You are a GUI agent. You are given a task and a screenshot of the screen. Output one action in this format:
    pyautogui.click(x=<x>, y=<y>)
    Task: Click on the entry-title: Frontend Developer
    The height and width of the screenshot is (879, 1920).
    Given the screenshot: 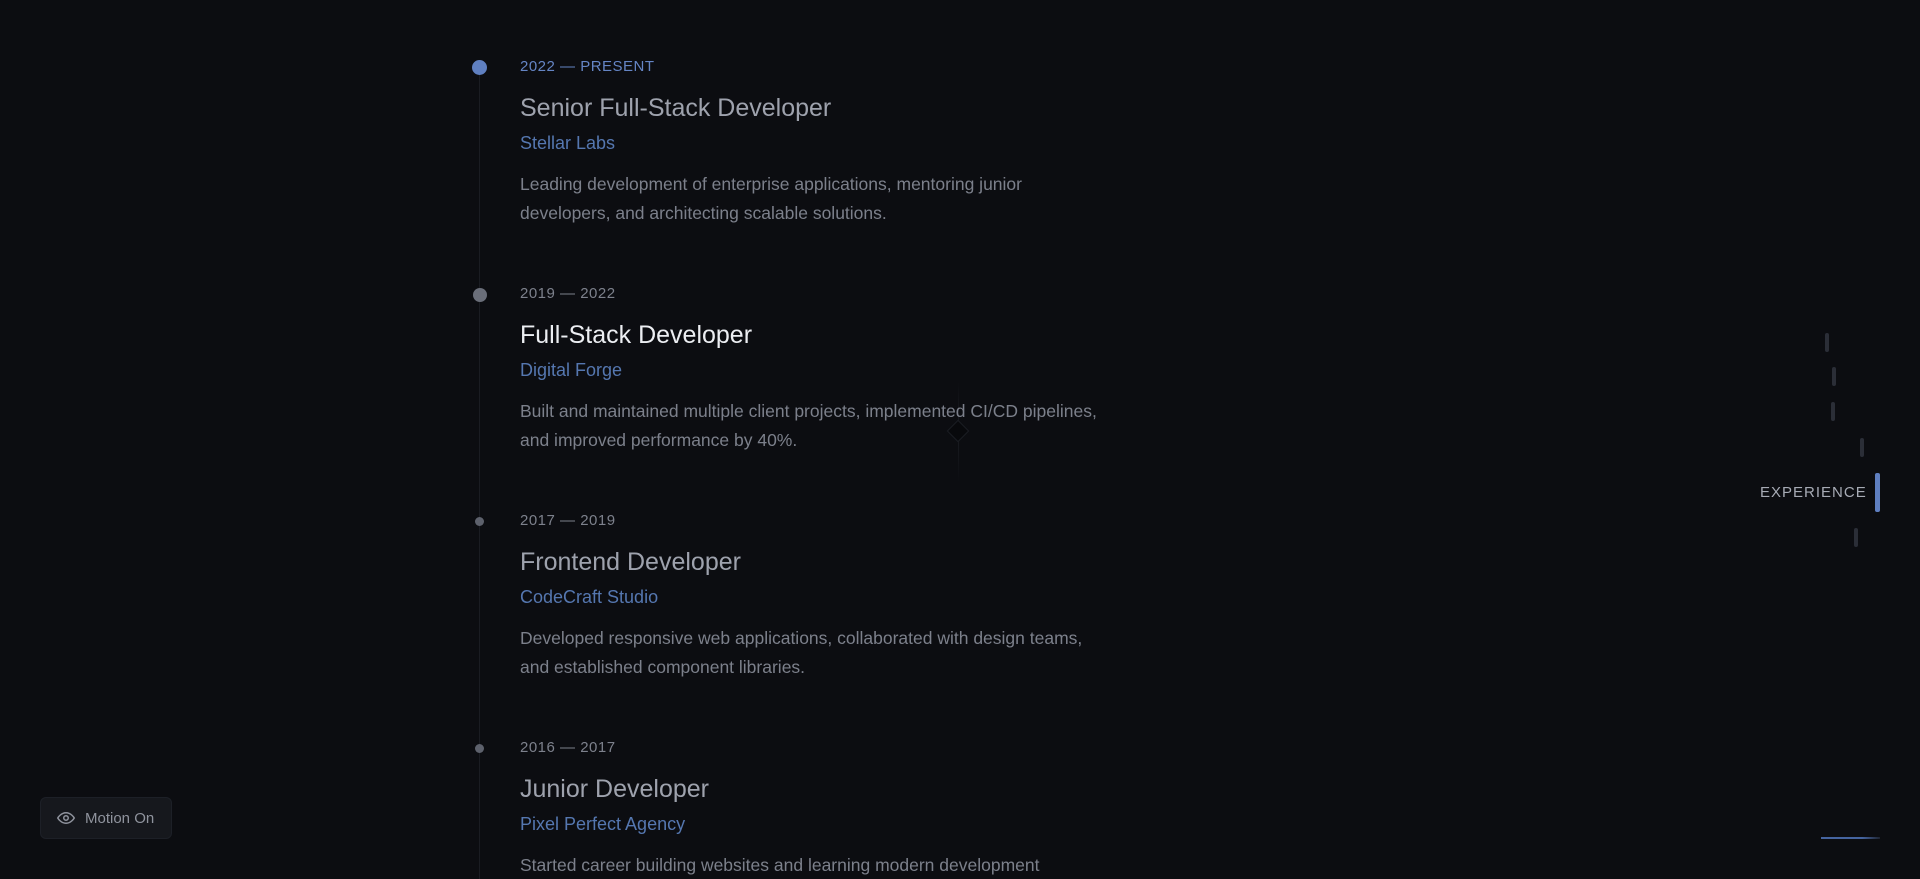 What is the action you would take?
    pyautogui.click(x=630, y=562)
    